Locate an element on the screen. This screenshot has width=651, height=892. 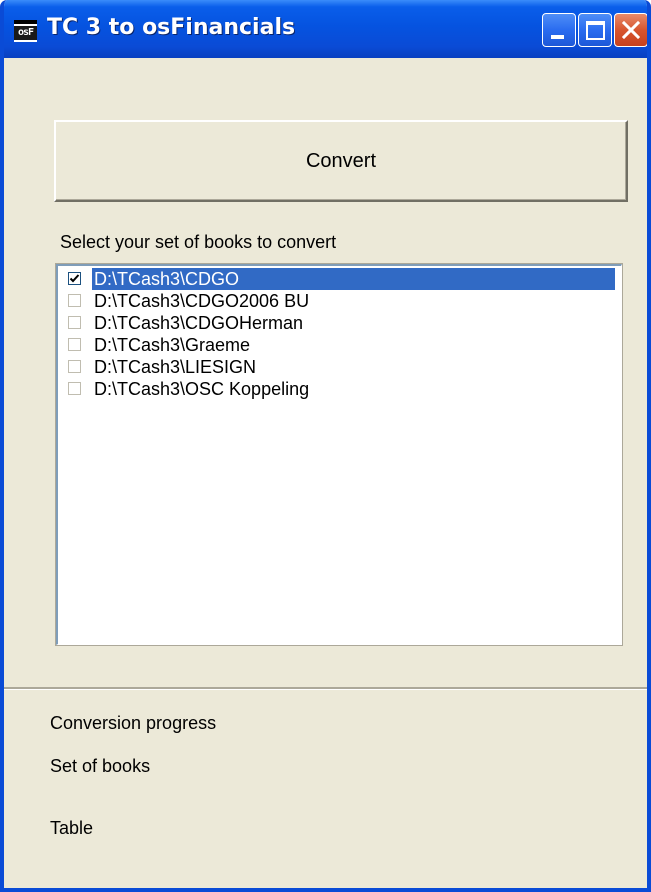
close-icon is located at coordinates (631, 30).